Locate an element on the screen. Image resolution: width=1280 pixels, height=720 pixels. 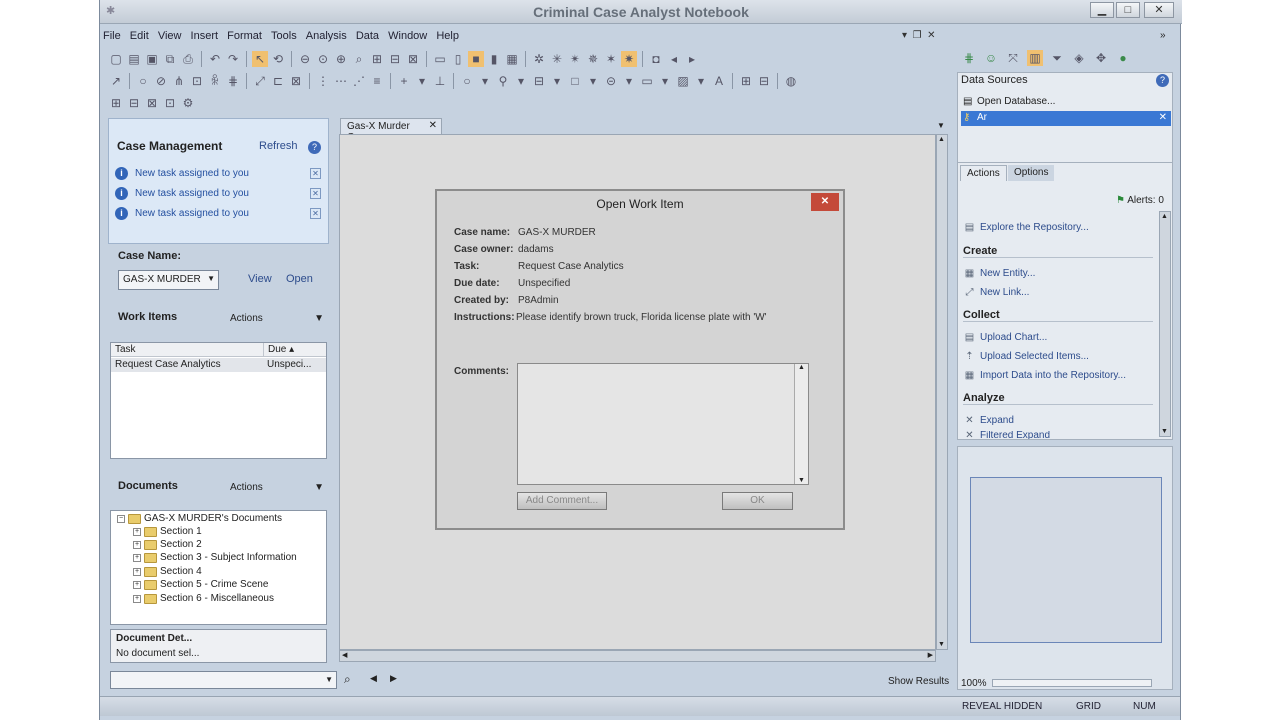
view5-icon: ▦ is located at coordinates (512, 59).